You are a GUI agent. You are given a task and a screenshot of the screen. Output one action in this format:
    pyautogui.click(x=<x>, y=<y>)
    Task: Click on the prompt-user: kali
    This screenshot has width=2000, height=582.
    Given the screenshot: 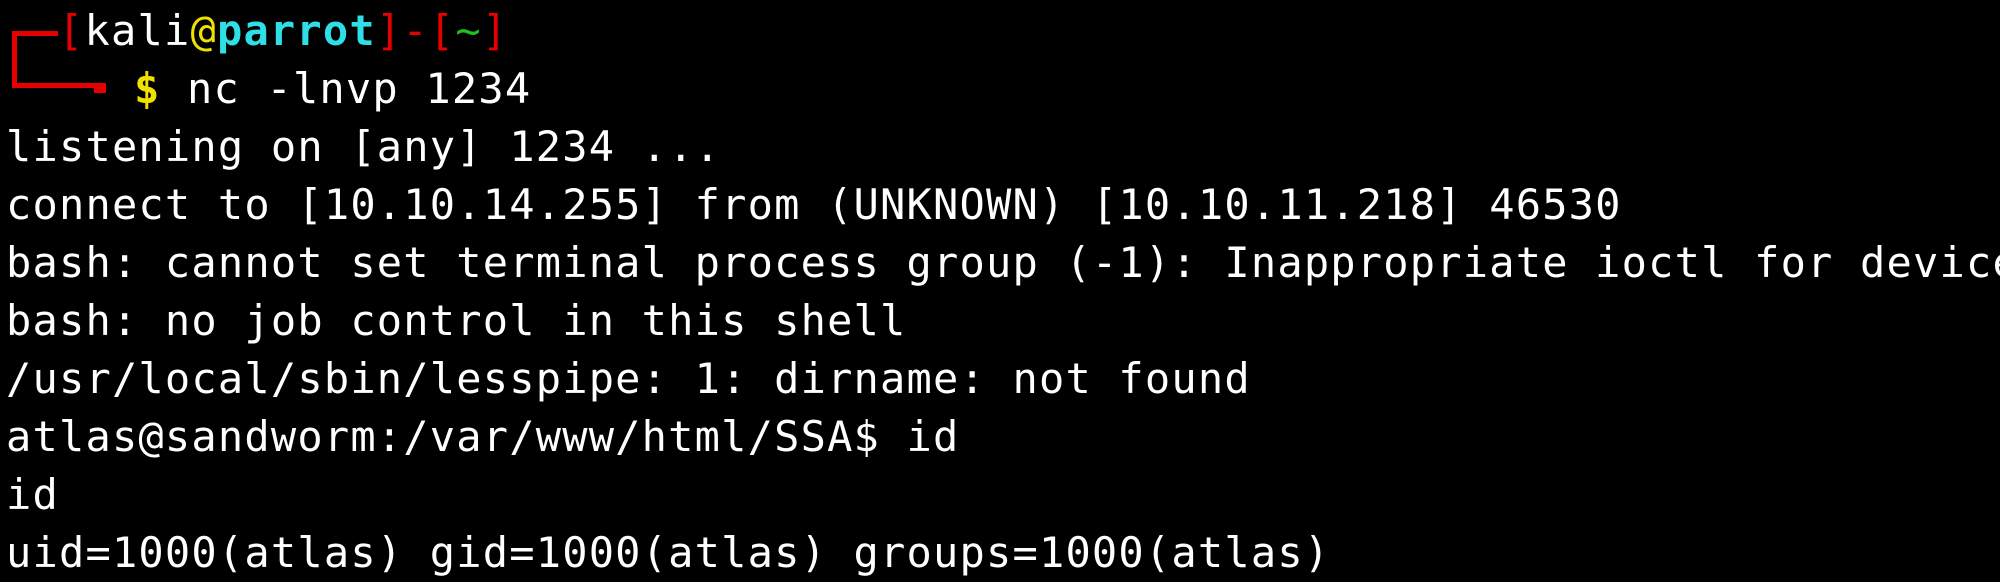 What is the action you would take?
    pyautogui.click(x=137, y=30)
    